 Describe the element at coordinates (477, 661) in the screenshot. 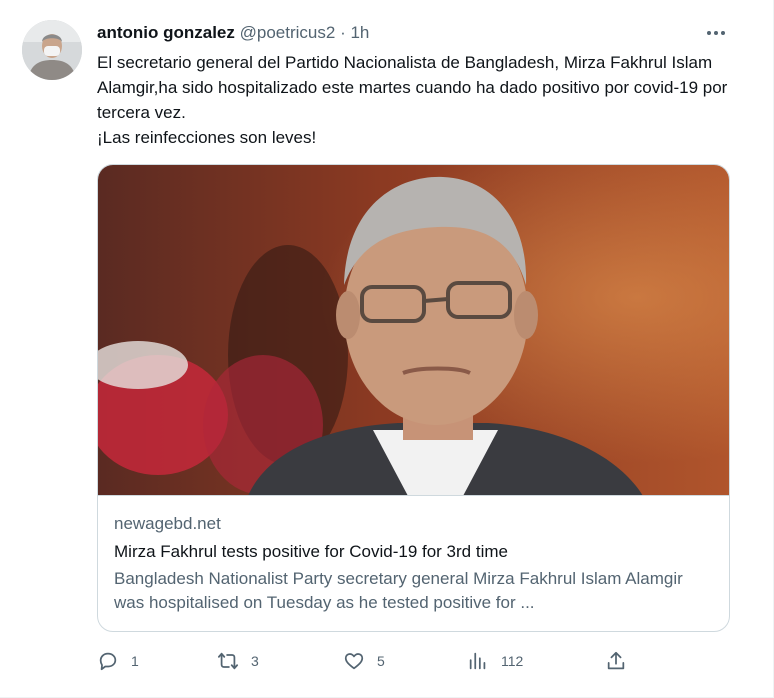

I see `views-icon` at that location.